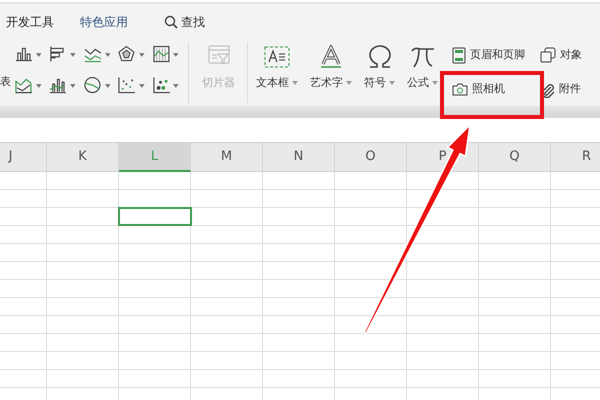  Describe the element at coordinates (104, 22) in the screenshot. I see `ribbon-tab: 特色应用` at that location.